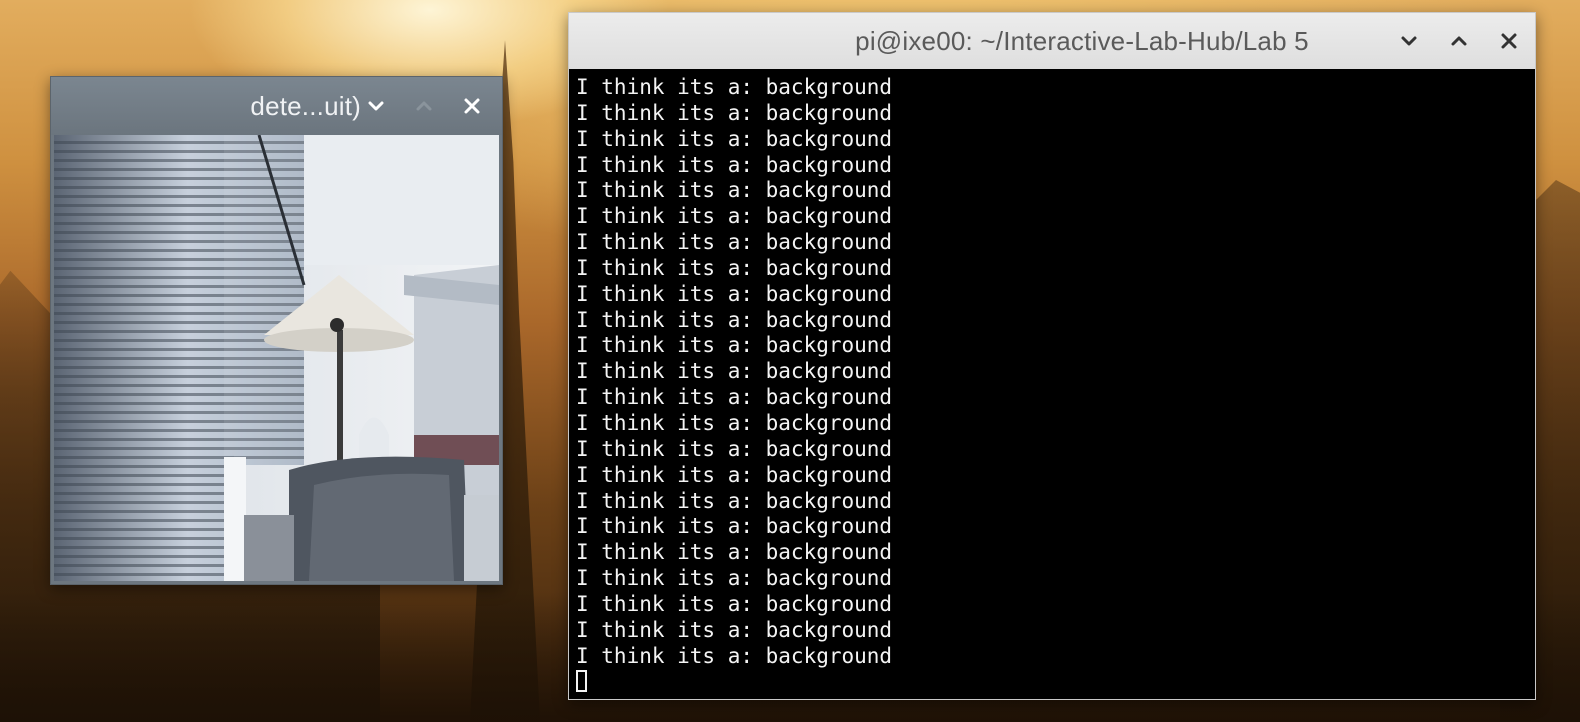 This screenshot has height=722, width=1580. What do you see at coordinates (1082, 40) in the screenshot?
I see `terminal-window-title: pi@ixe00: ~/Interactive-Lab-Hub/Lab 5` at bounding box center [1082, 40].